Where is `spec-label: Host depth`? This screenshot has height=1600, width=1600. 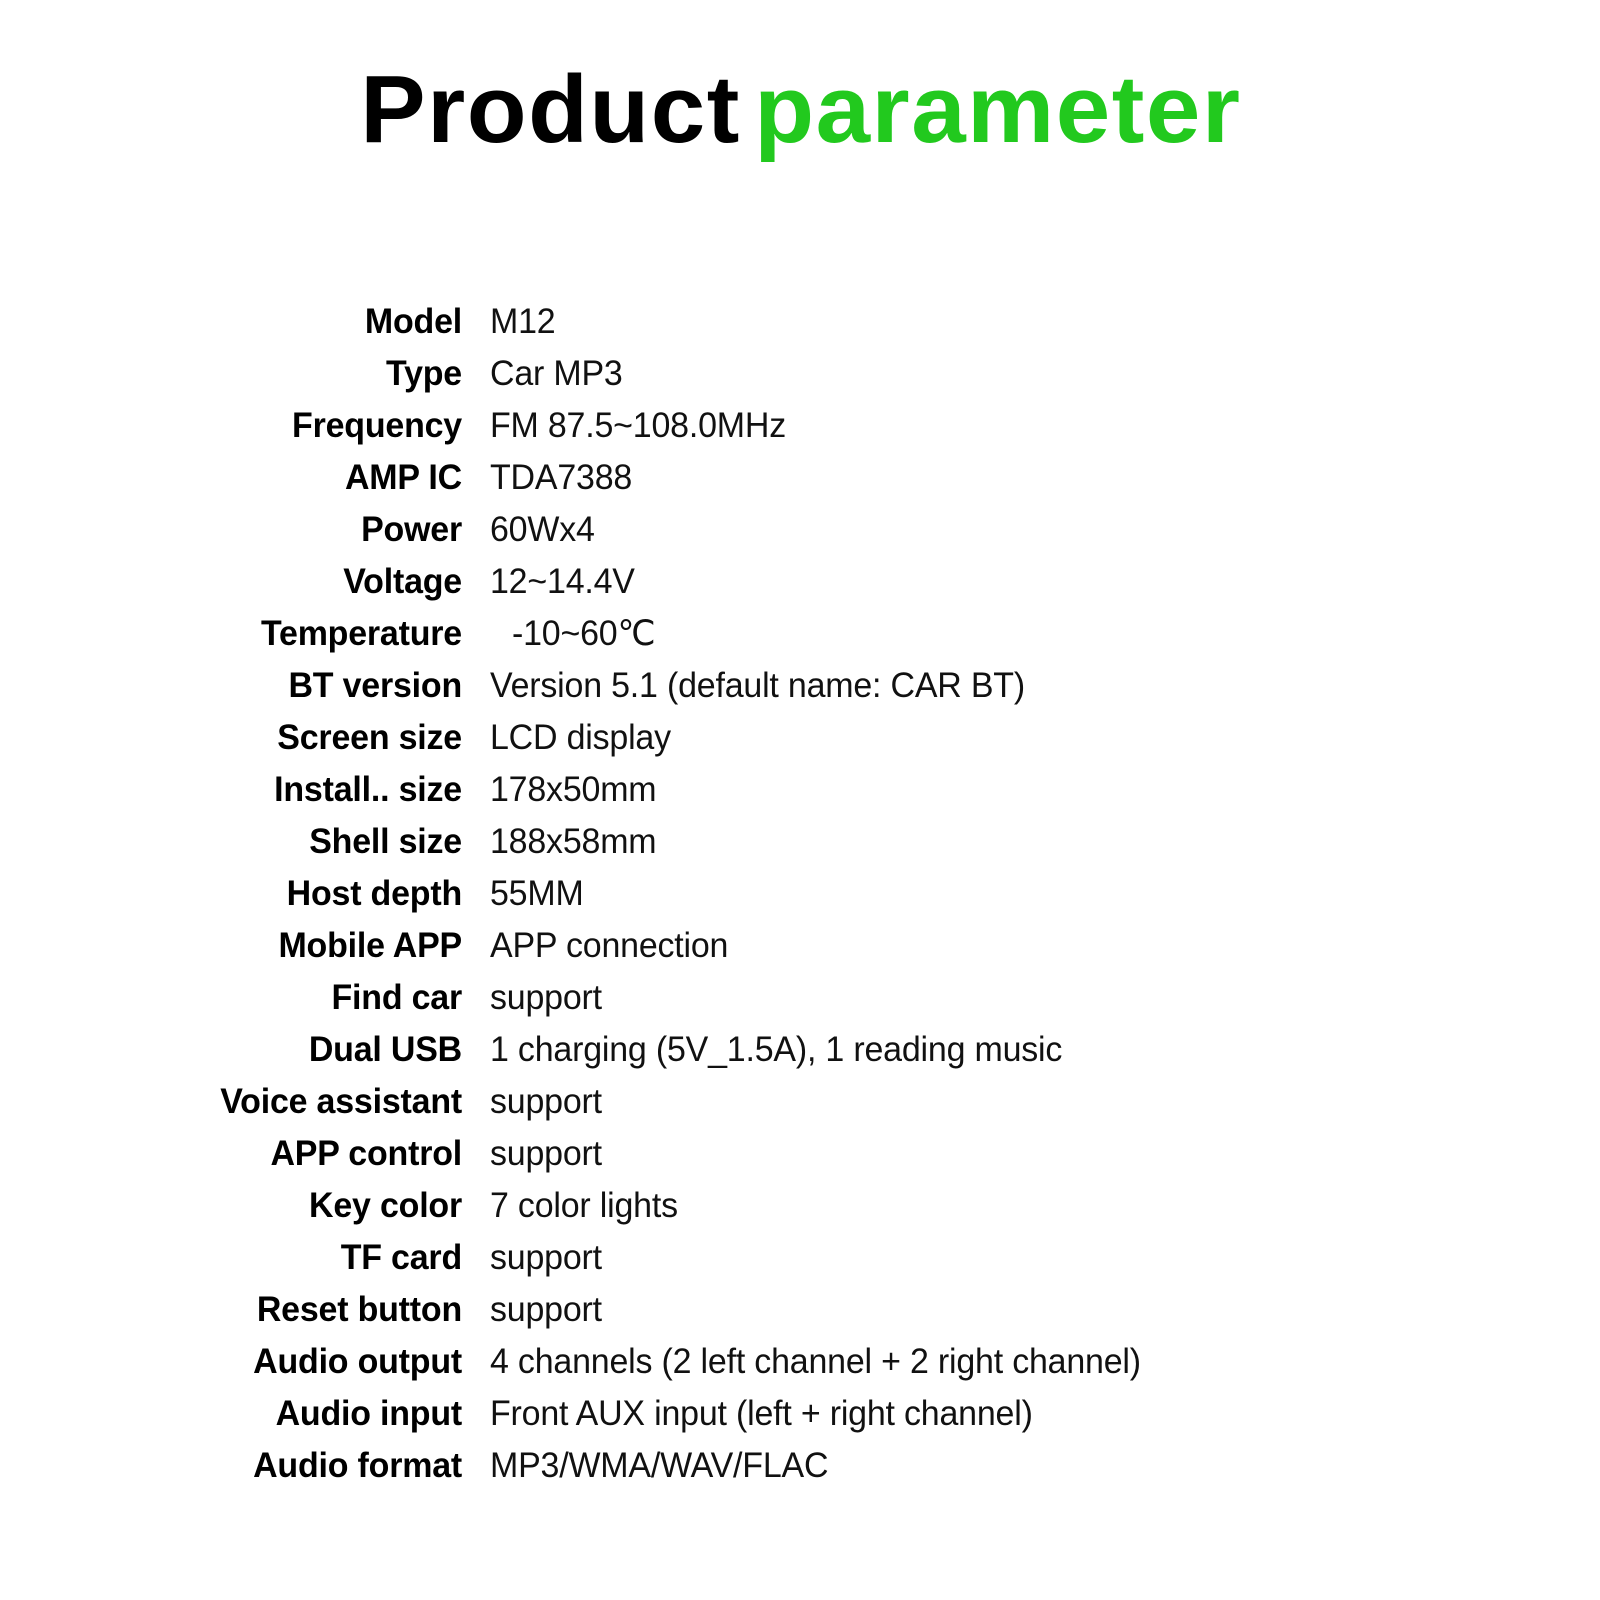 spec-label: Host depth is located at coordinates (374, 893).